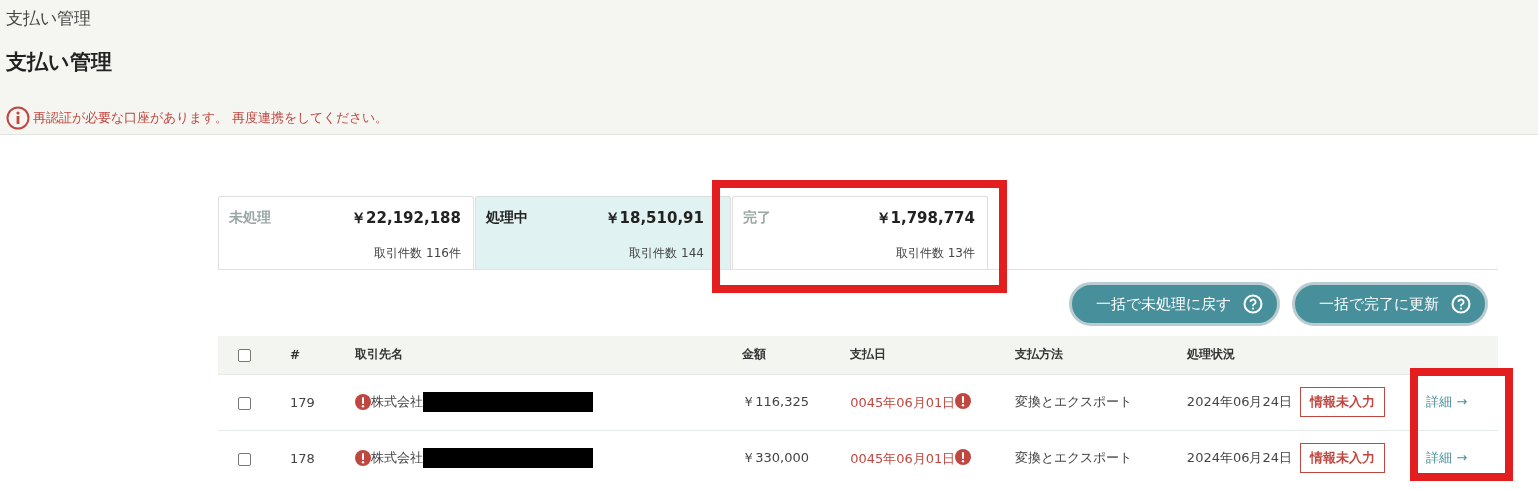  I want to click on tab-amount: ￥22,192,188, so click(406, 219).